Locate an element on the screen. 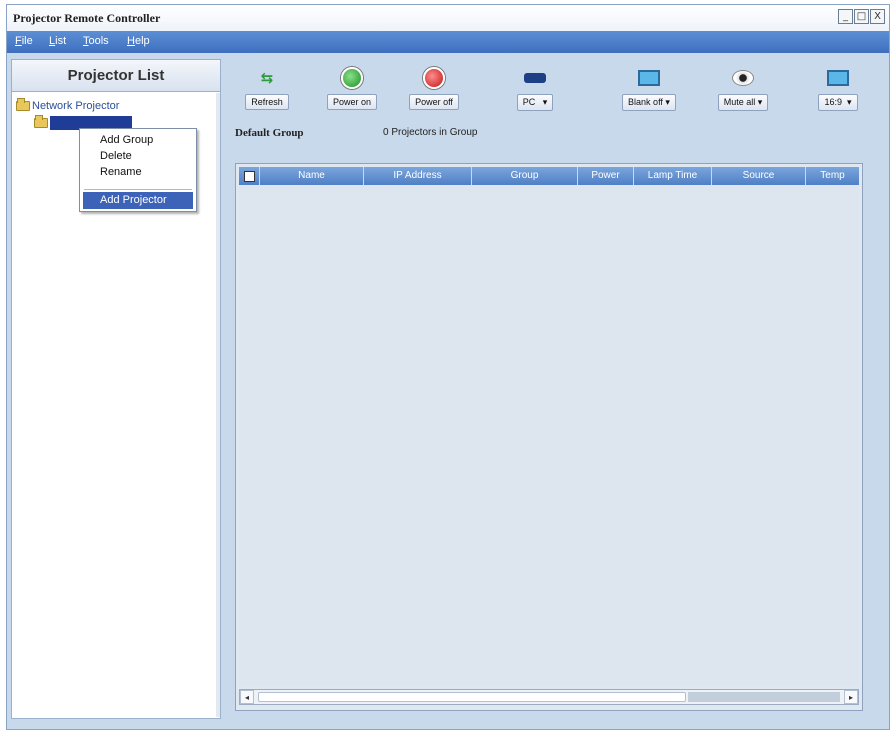  context-menu: Add Group Delete Rename Add Projector is located at coordinates (138, 170).